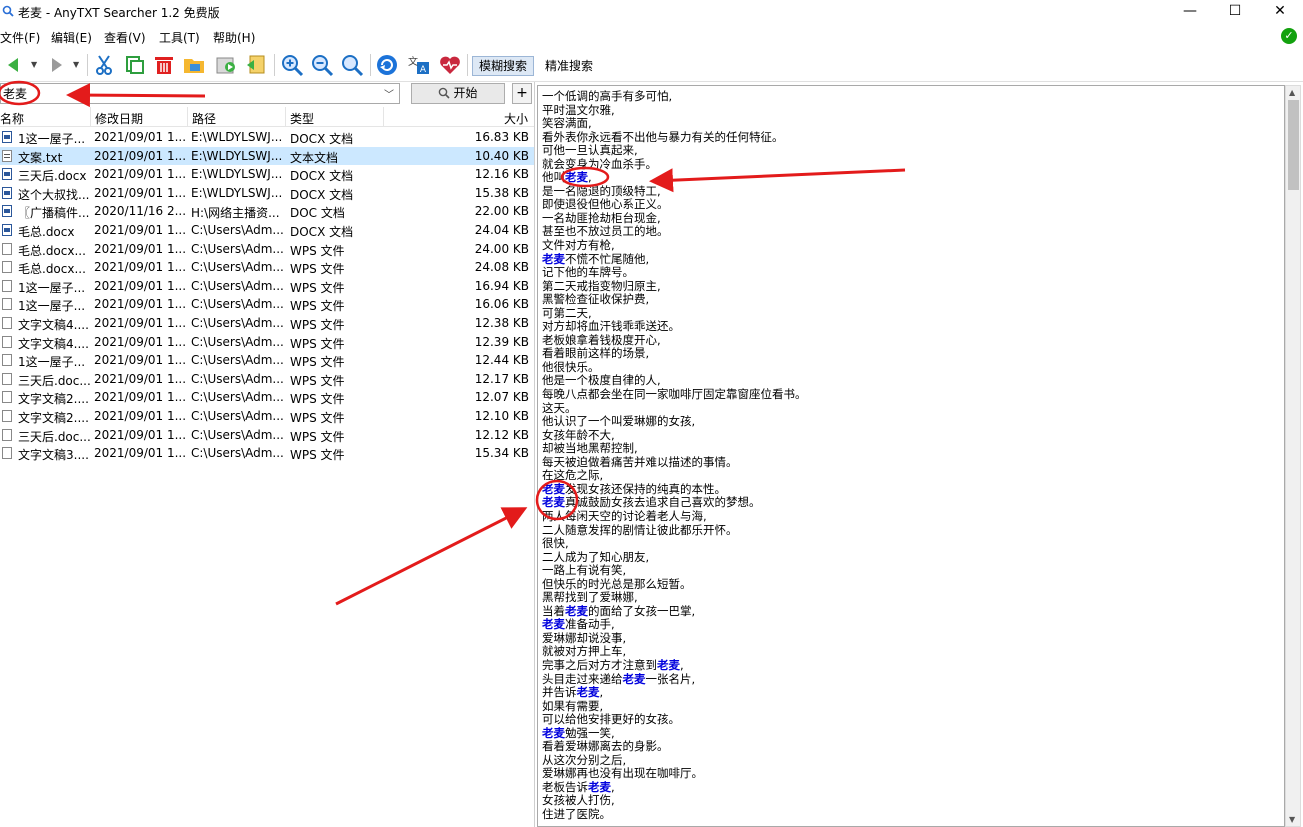 This screenshot has width=1303, height=827. What do you see at coordinates (522, 93) in the screenshot?
I see `add-search-button: +` at bounding box center [522, 93].